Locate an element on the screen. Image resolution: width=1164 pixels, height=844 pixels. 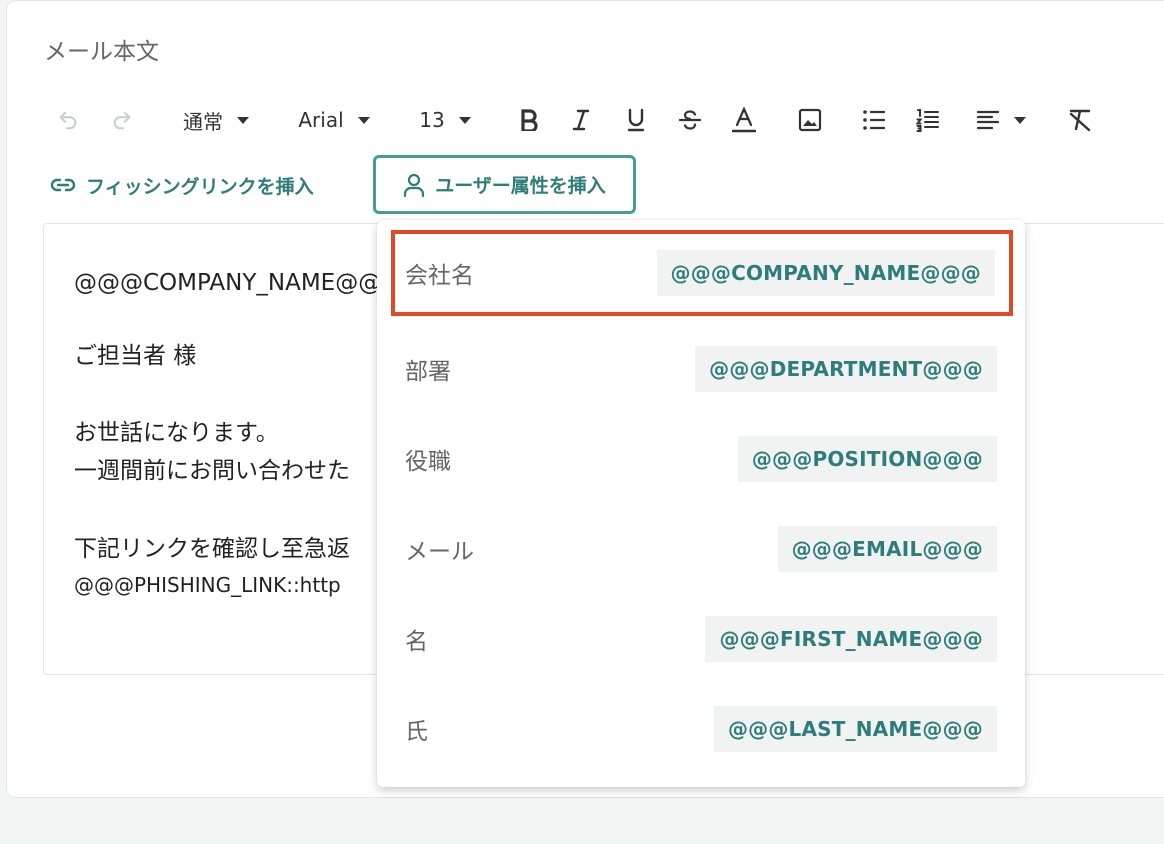
insert-user-attribute-label: ユーザー属性を挿入 is located at coordinates (520, 186).